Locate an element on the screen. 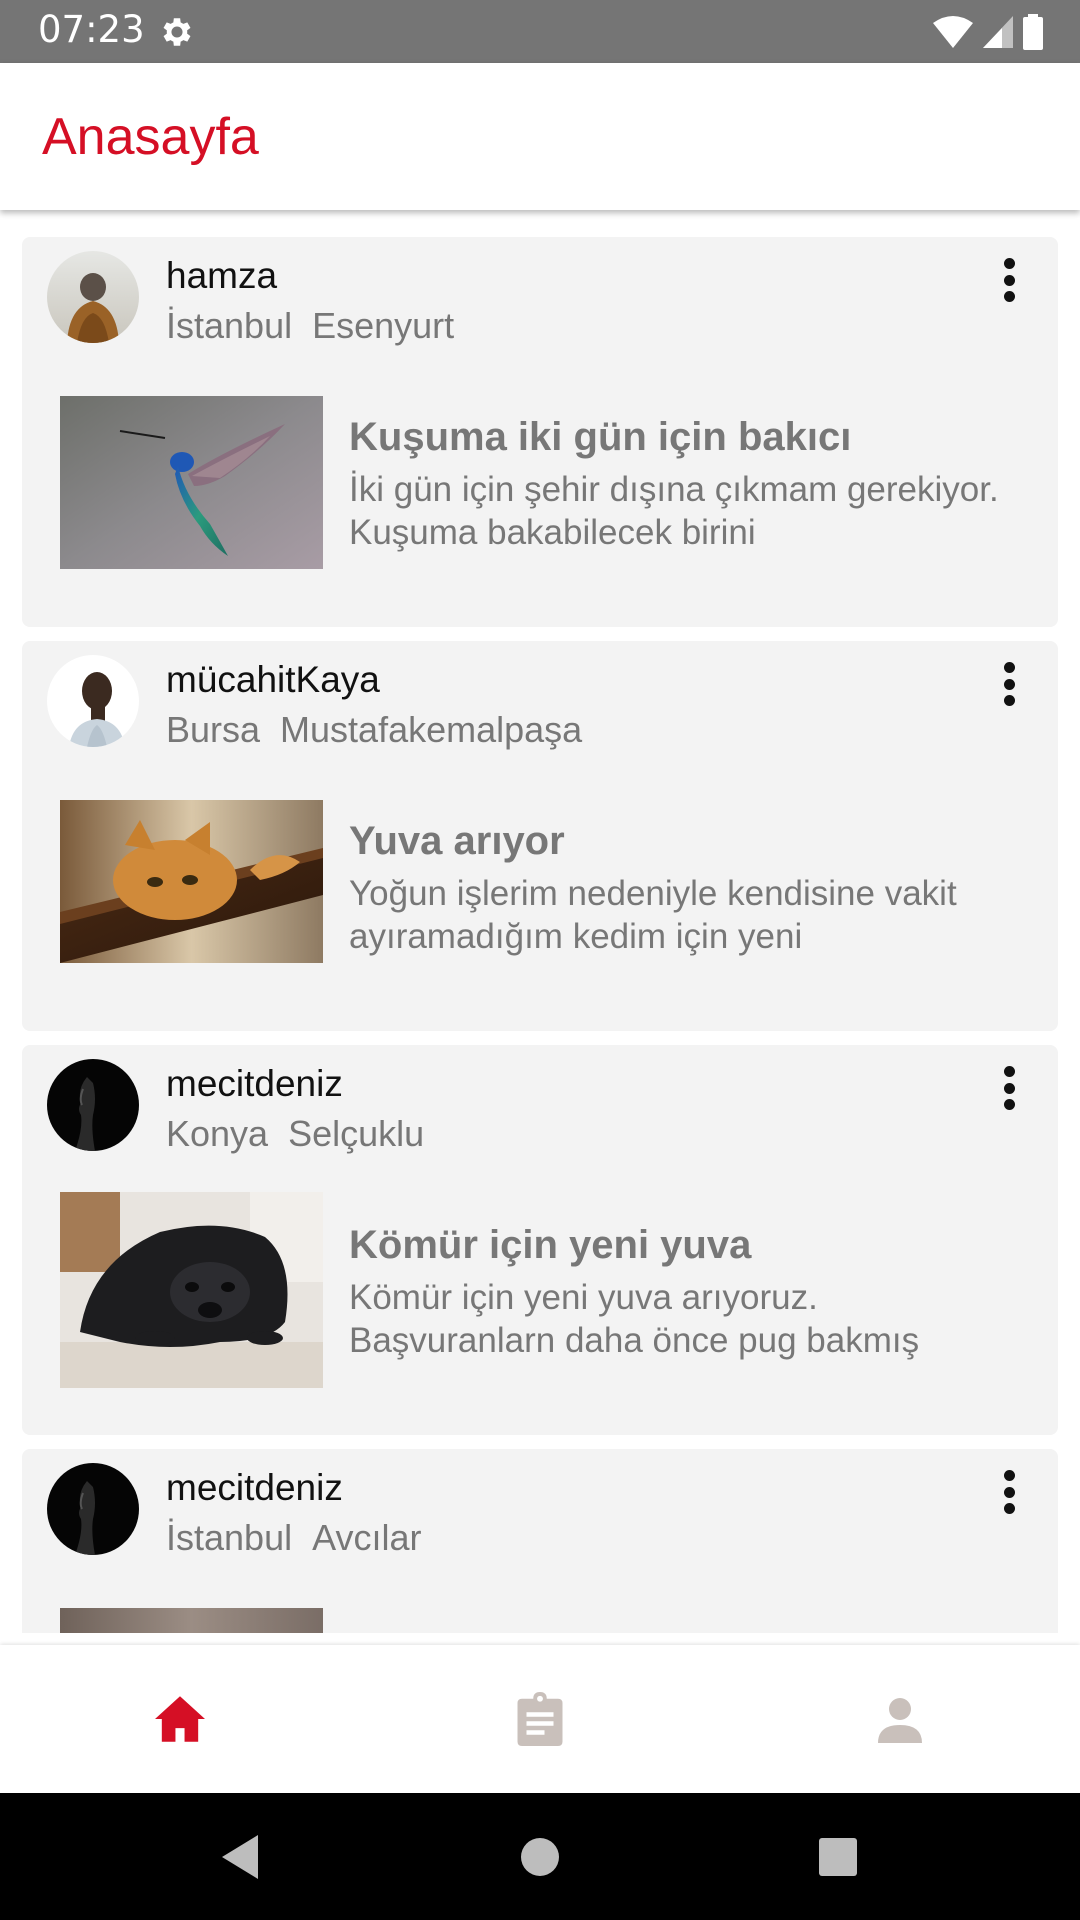 This screenshot has width=1080, height=1920. cell-signal-icon is located at coordinates (998, 32).